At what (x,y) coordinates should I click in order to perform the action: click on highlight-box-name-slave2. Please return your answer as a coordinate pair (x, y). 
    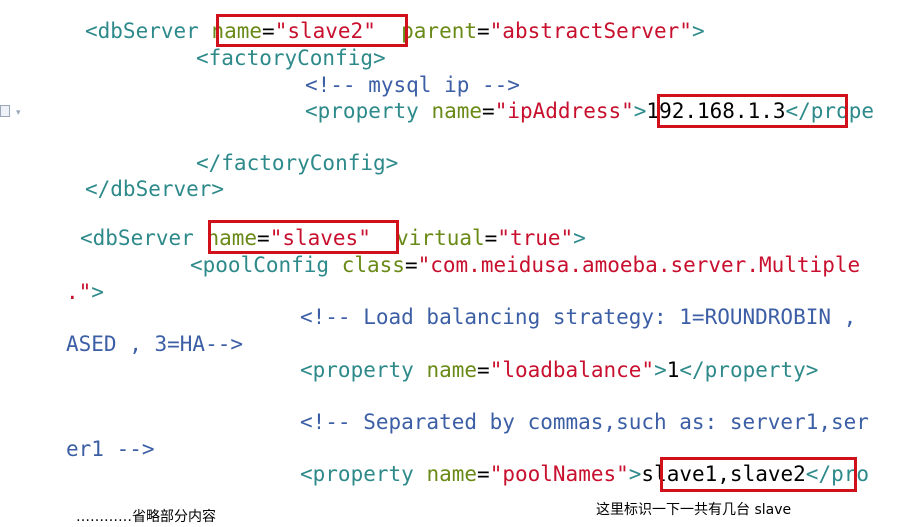
    Looking at the image, I should click on (312, 30).